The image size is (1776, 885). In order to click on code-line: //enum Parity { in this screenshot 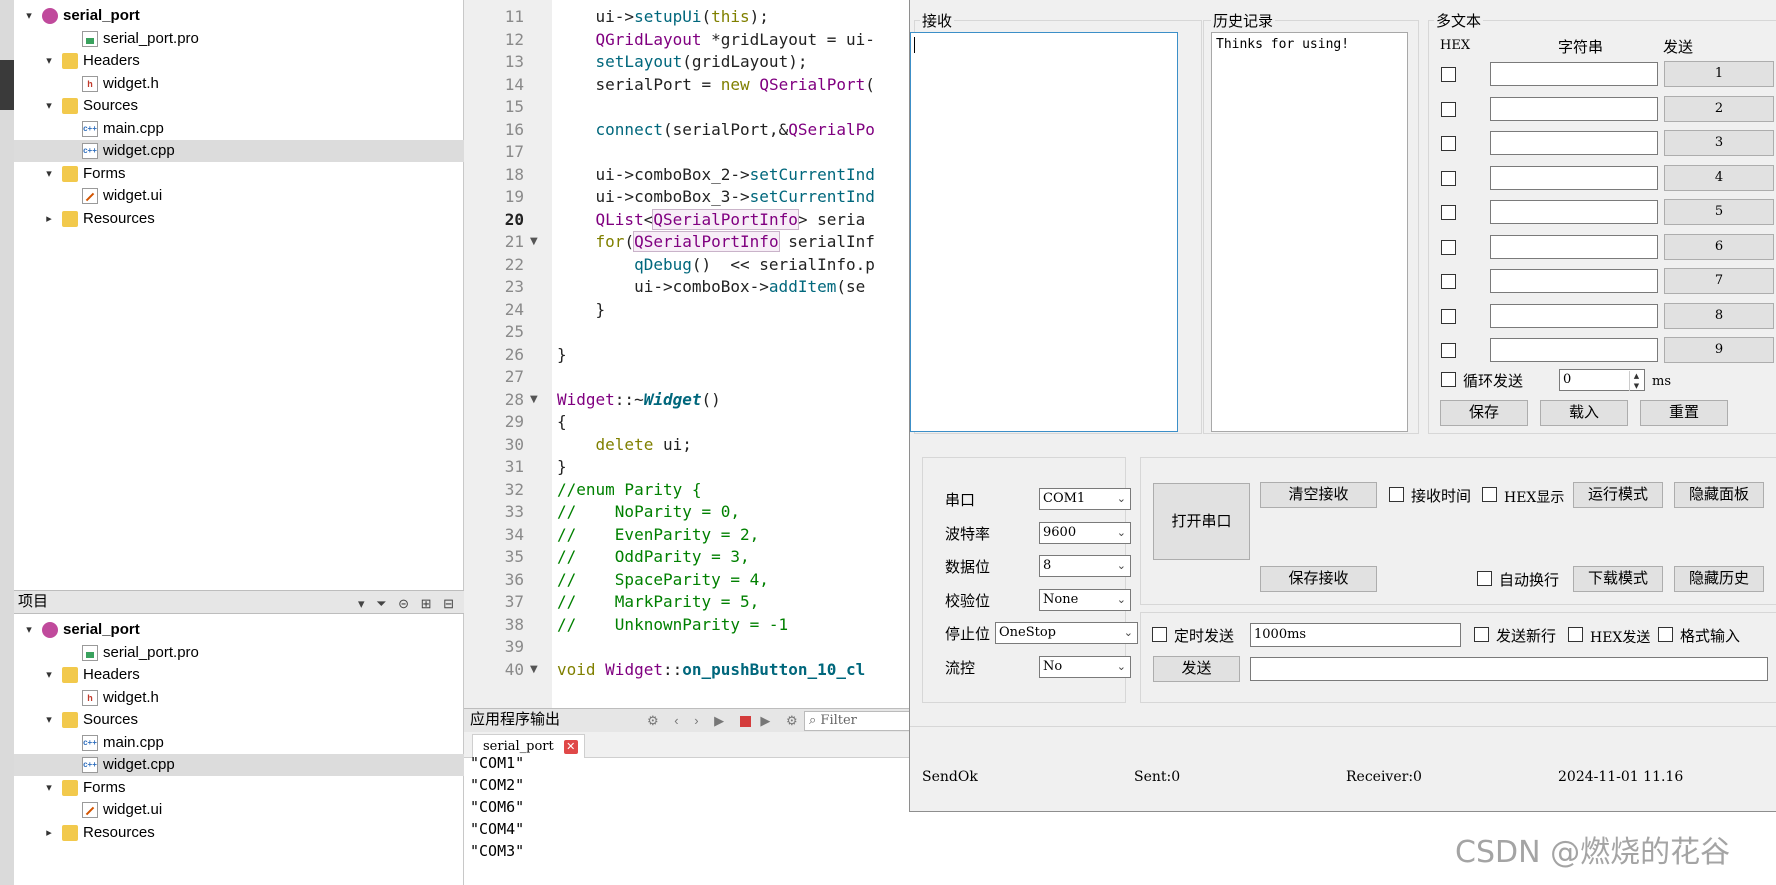, I will do `click(629, 489)`.